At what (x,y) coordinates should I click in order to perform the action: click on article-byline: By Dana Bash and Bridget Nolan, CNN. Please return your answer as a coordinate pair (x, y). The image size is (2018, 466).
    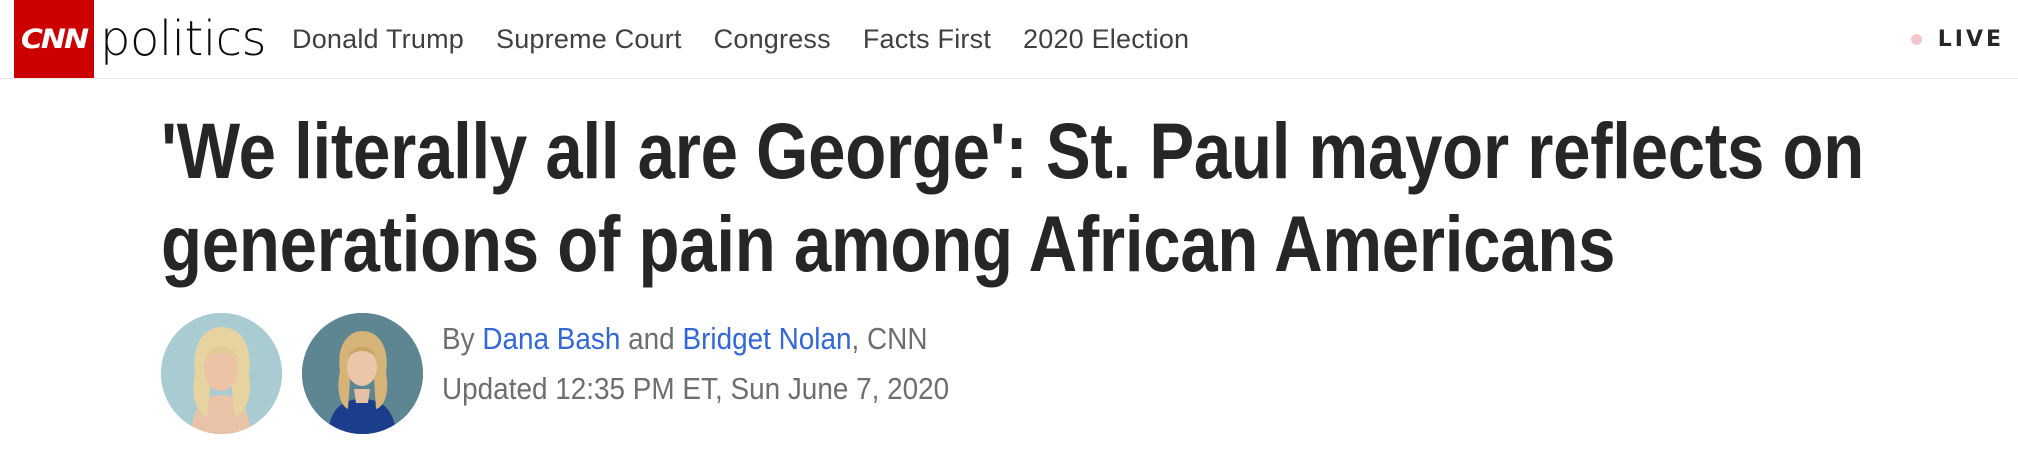
    Looking at the image, I should click on (684, 339).